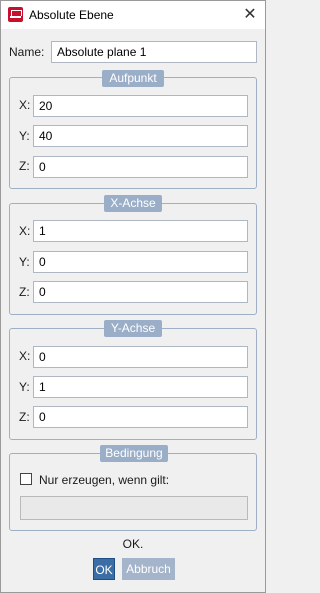  Describe the element at coordinates (140, 106) in the screenshot. I see `aufpunkt-x-input: 20` at that location.